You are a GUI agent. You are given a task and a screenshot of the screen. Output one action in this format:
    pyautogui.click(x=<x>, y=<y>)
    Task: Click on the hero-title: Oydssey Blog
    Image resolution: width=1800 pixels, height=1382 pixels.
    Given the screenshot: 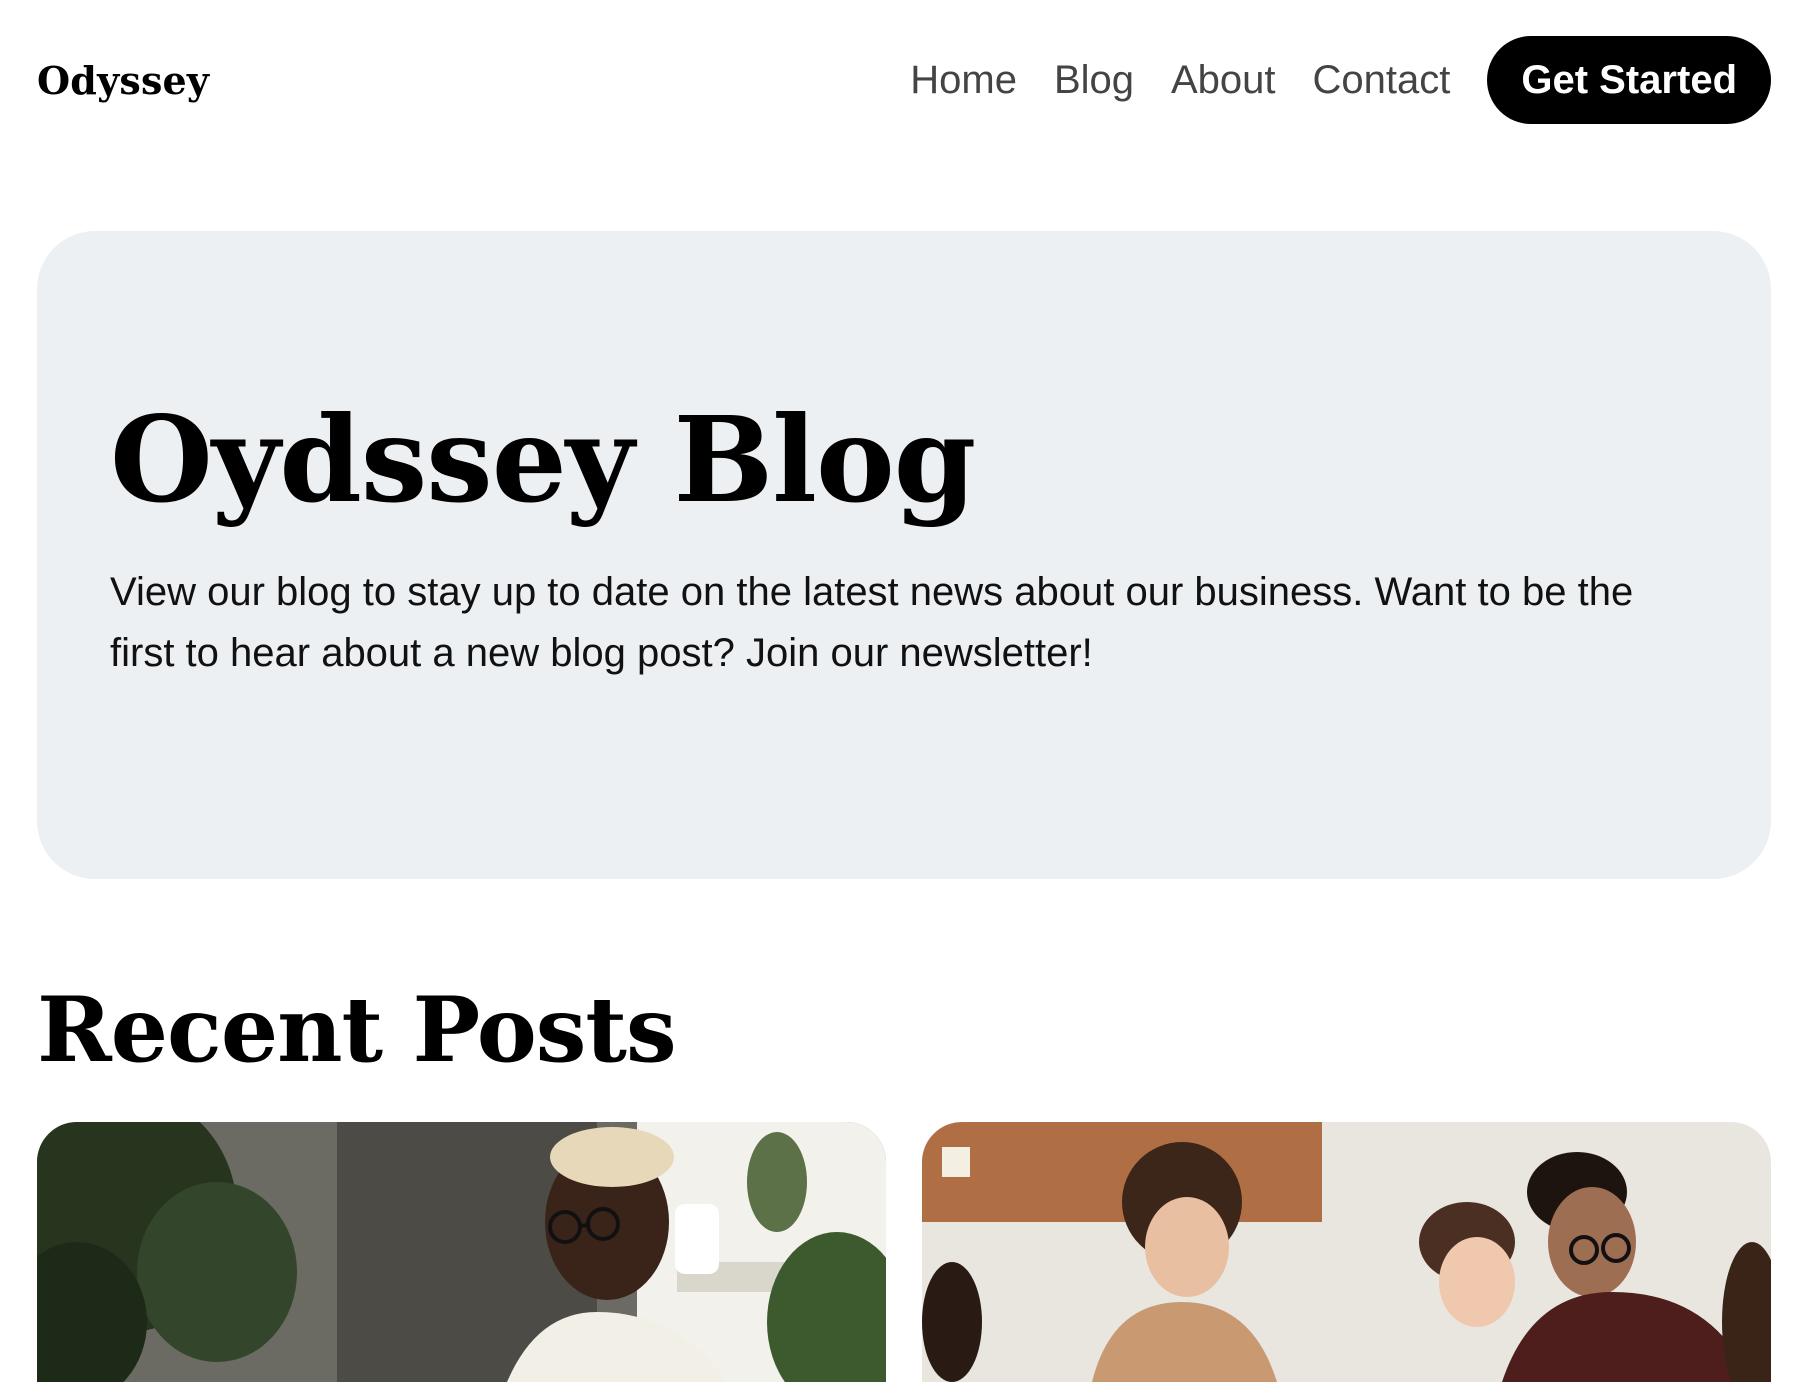 What is the action you would take?
    pyautogui.click(x=543, y=459)
    